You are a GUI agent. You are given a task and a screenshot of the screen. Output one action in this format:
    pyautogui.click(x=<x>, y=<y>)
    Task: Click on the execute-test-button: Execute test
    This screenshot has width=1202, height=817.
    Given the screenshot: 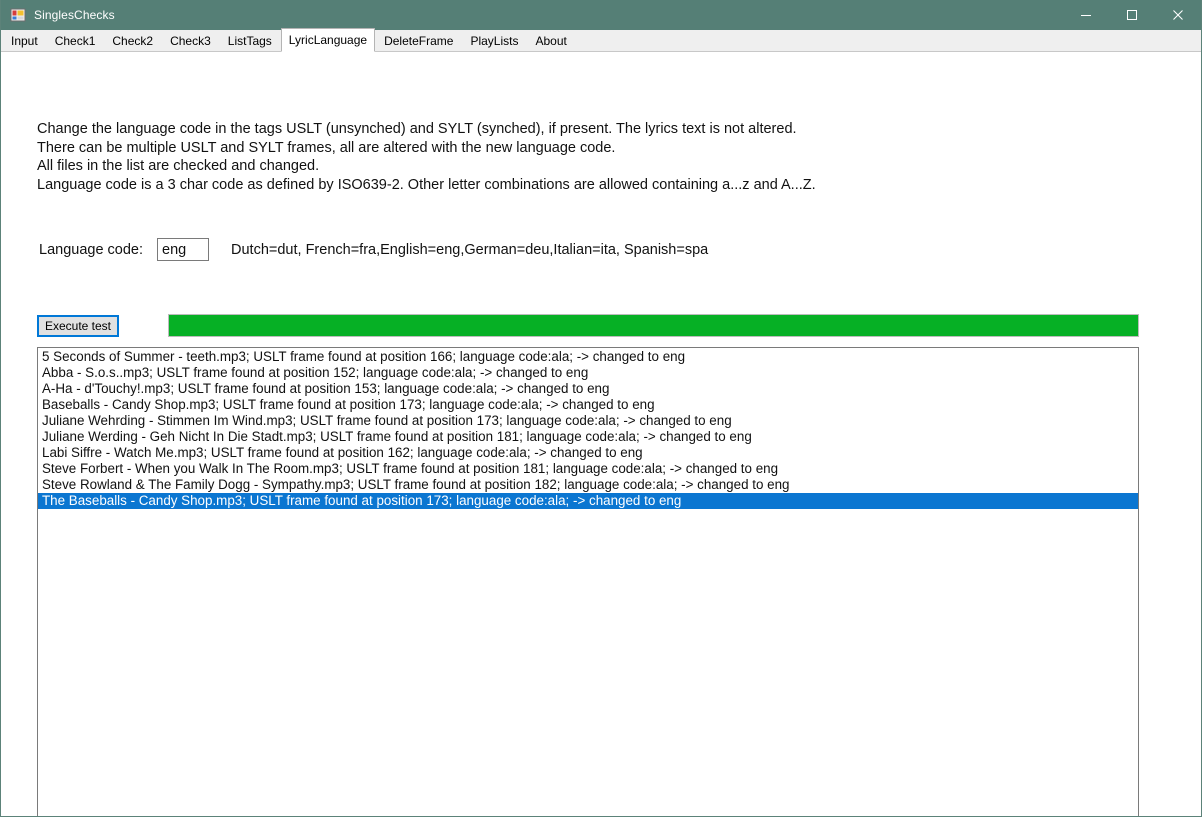 What is the action you would take?
    pyautogui.click(x=78, y=326)
    